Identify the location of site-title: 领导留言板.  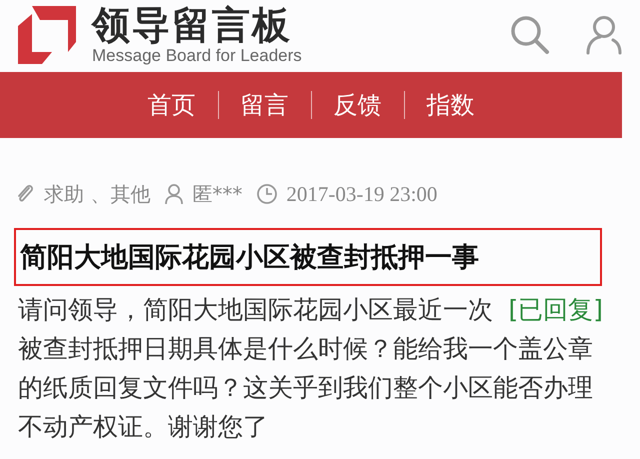
(192, 25).